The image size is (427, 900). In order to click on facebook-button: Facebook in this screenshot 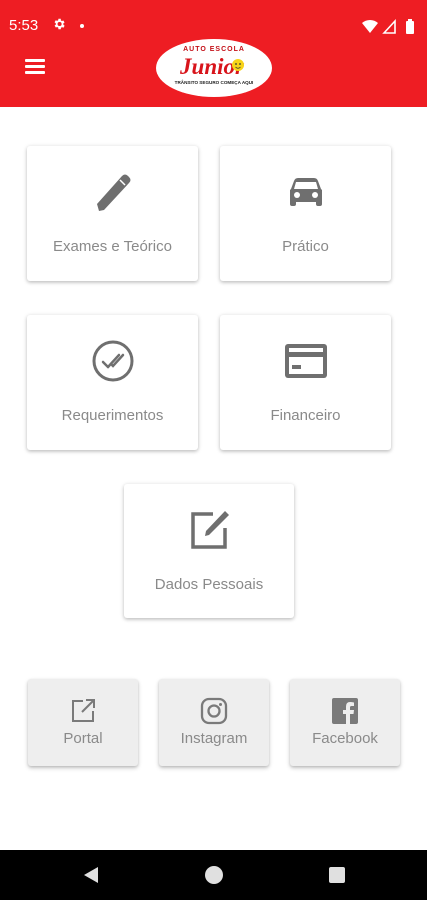, I will do `click(345, 722)`.